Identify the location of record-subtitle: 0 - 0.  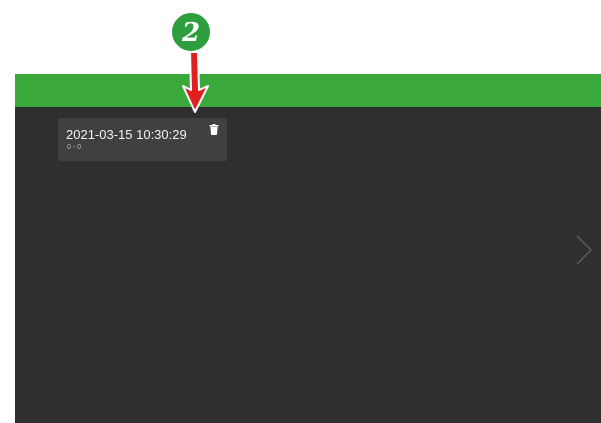
(74, 147).